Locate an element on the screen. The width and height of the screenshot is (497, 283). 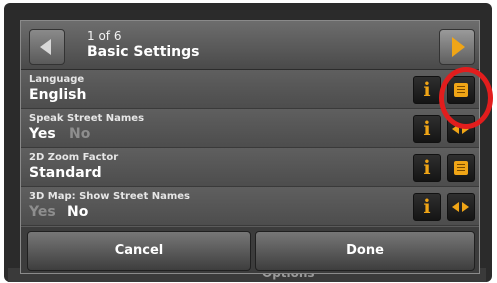
setting-label: 3D Map: Show Street Names is located at coordinates (110, 196).